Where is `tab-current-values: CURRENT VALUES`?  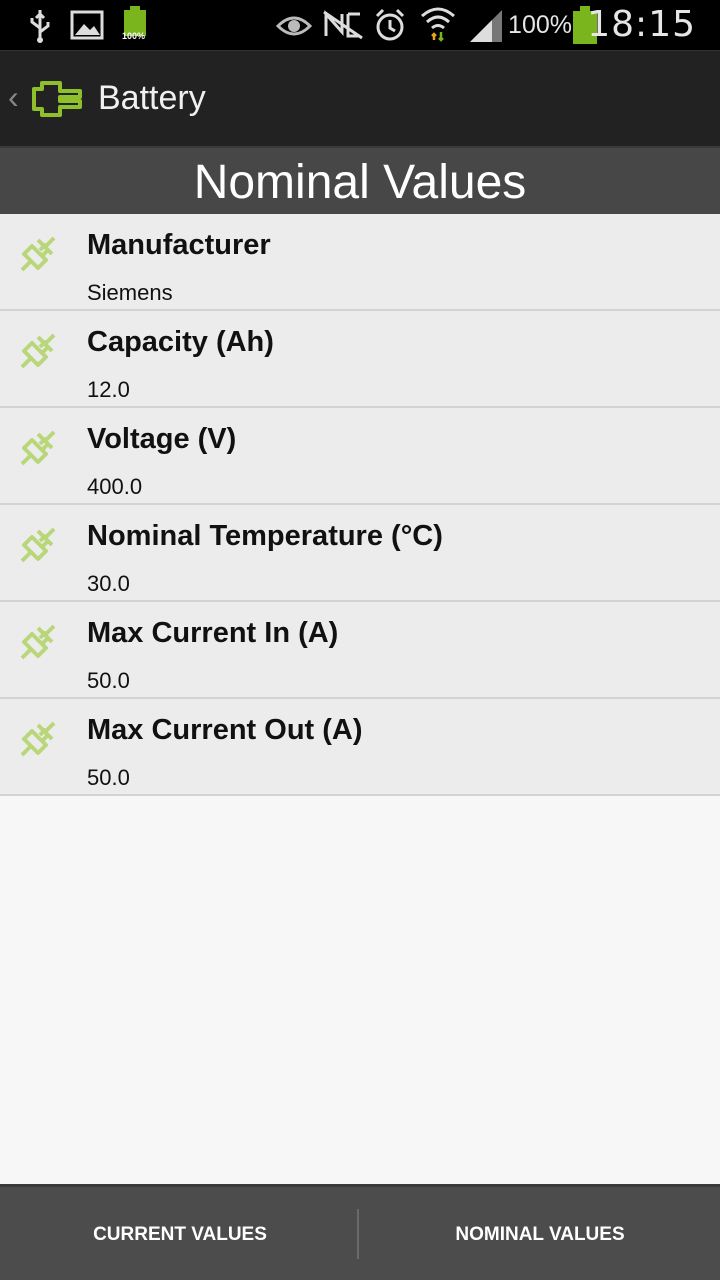 tab-current-values: CURRENT VALUES is located at coordinates (180, 1233).